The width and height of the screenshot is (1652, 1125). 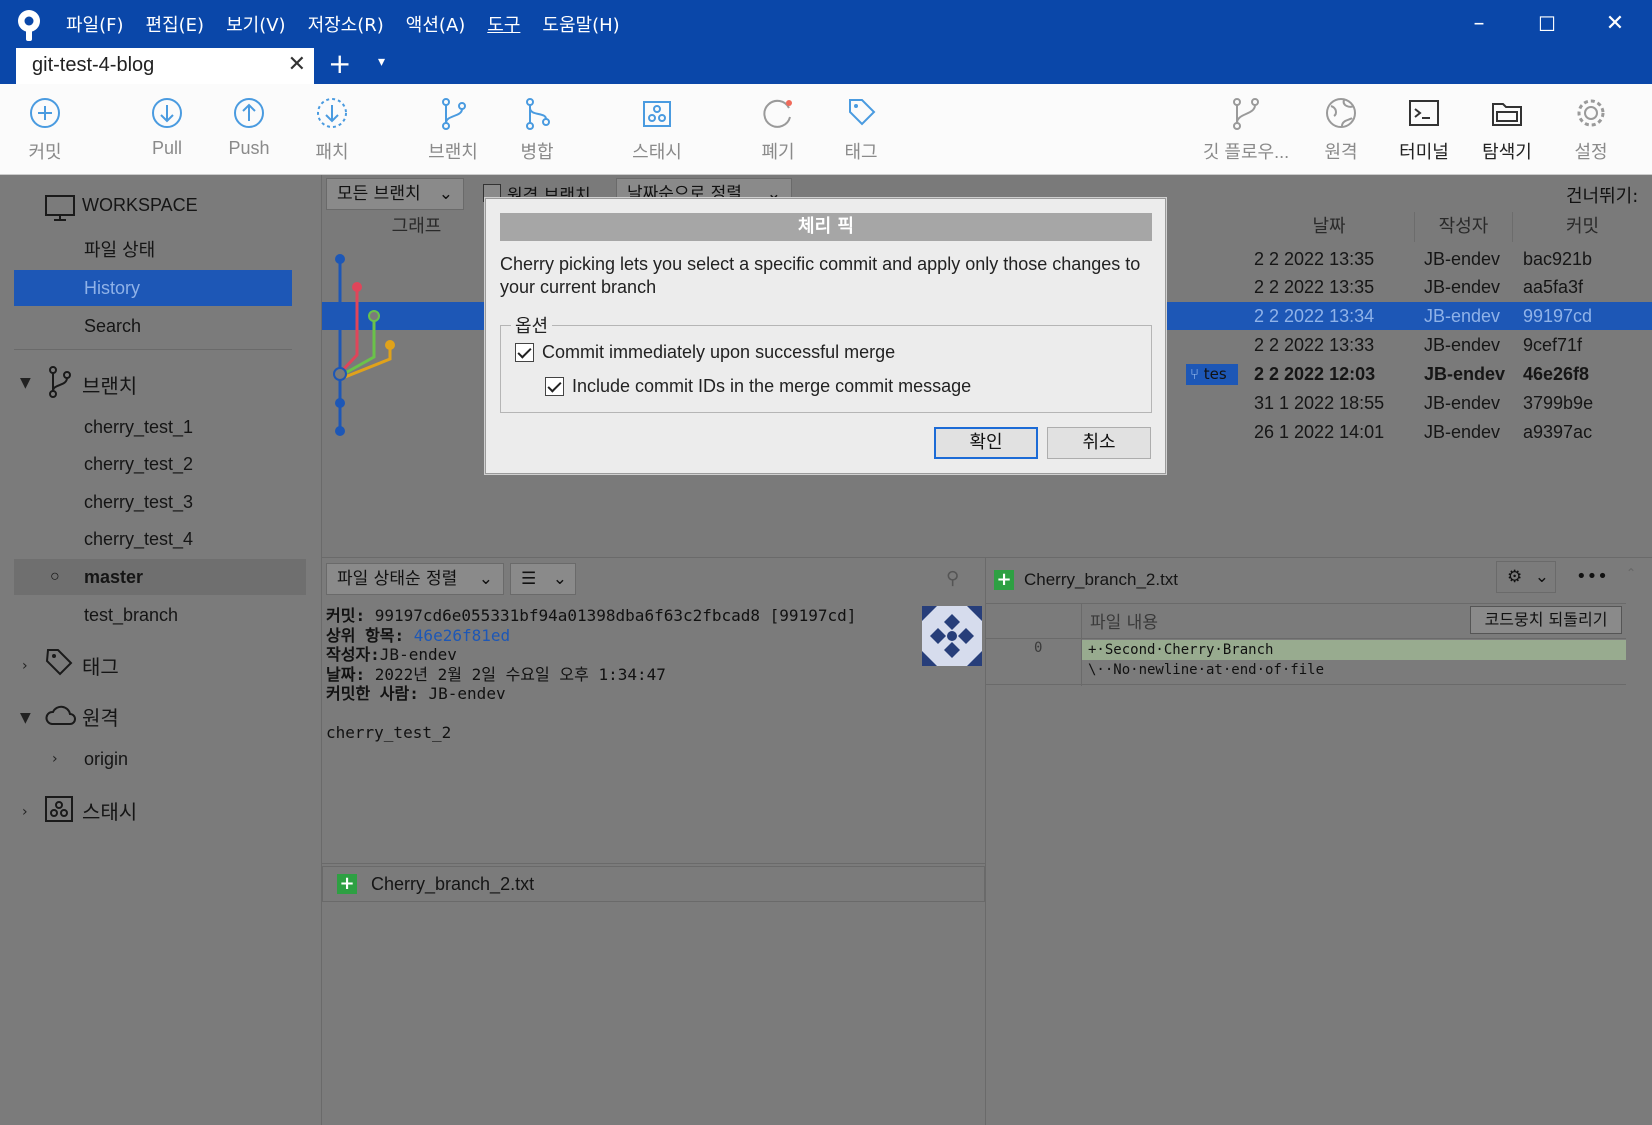 I want to click on more-options-icon: •••, so click(x=1592, y=576).